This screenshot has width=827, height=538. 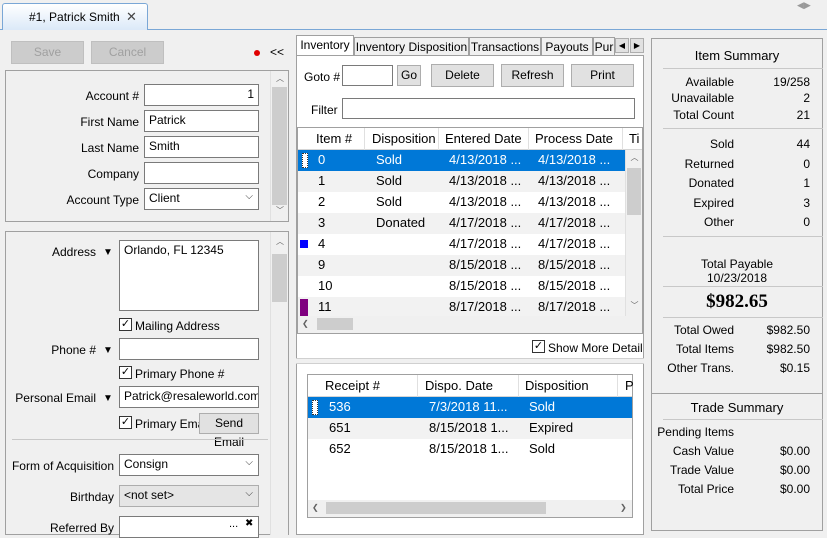 What do you see at coordinates (622, 45) in the screenshot?
I see `tab-scroll-left-icon: ◀` at bounding box center [622, 45].